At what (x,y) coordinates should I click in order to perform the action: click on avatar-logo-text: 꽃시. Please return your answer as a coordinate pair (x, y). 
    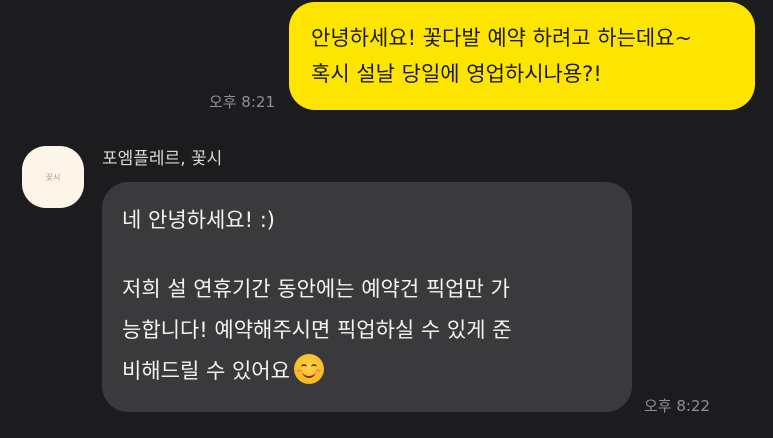
    Looking at the image, I should click on (53, 177).